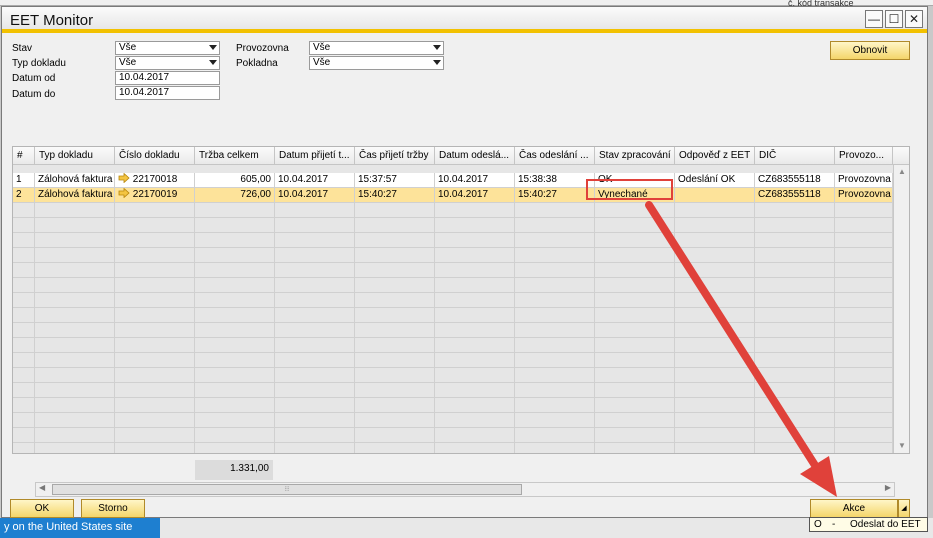 The height and width of the screenshot is (538, 933). What do you see at coordinates (741, 349) in the screenshot?
I see `annotation-arrow-icon` at bounding box center [741, 349].